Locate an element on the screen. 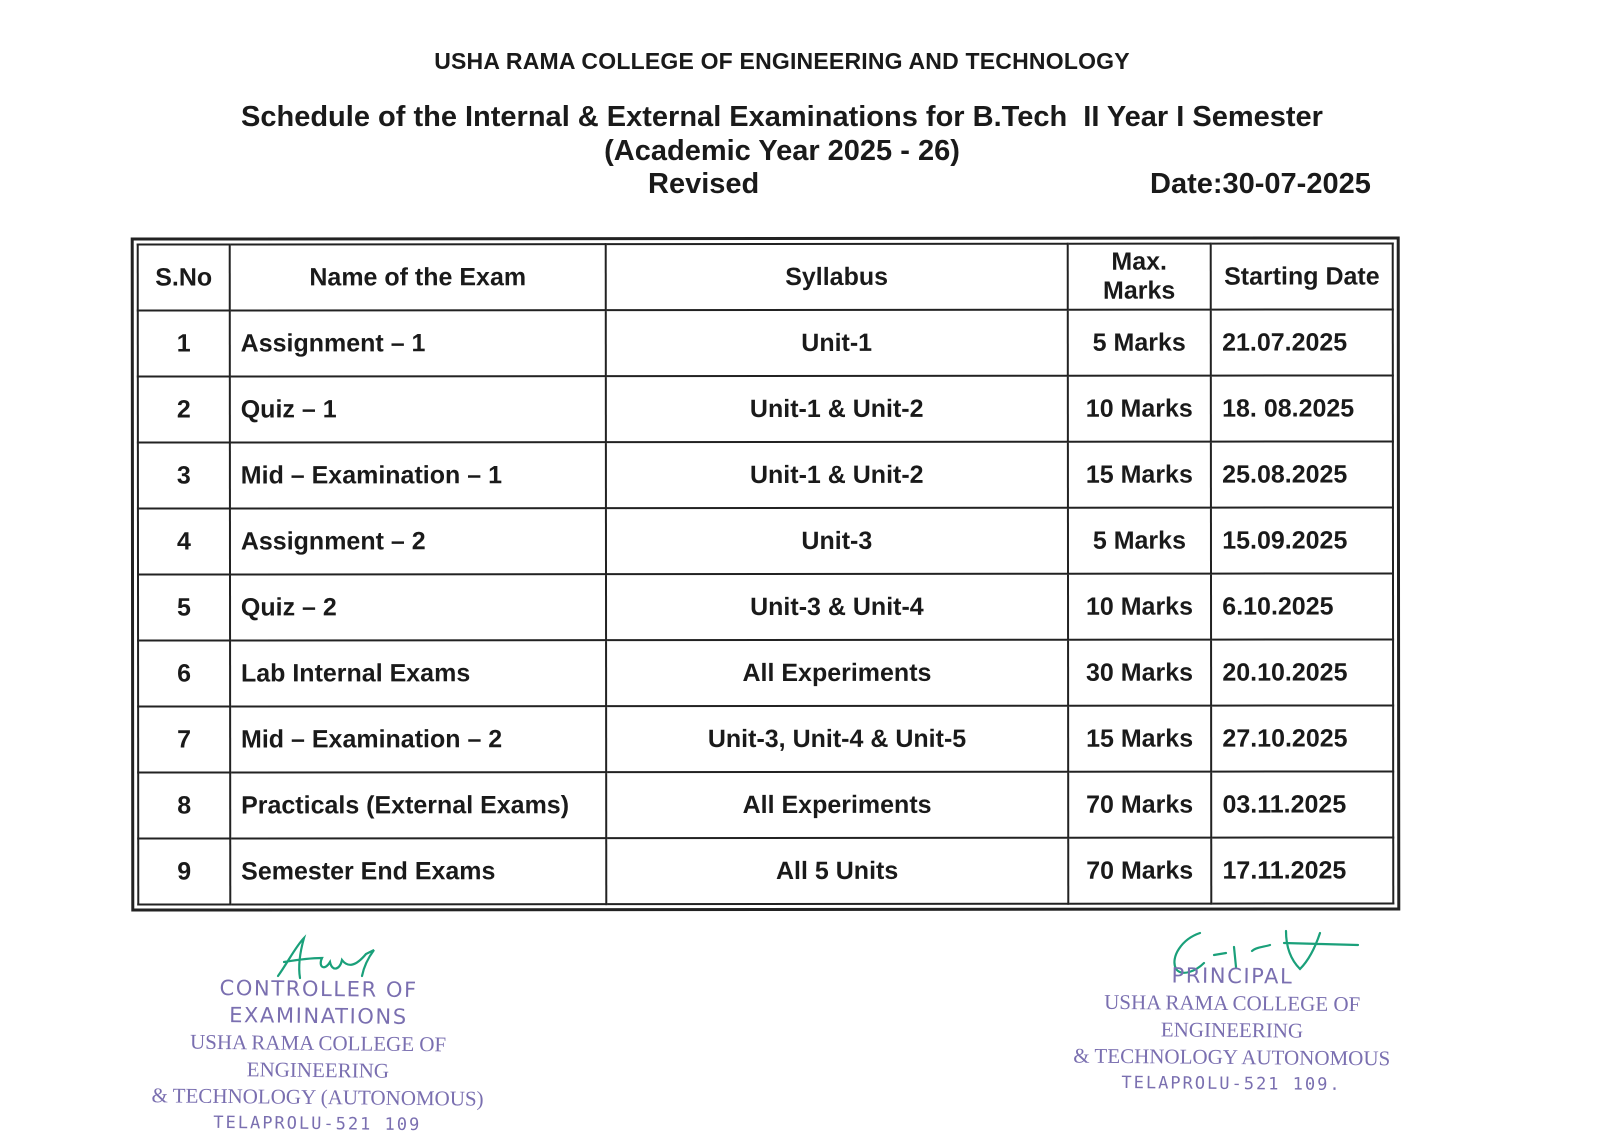 The height and width of the screenshot is (1140, 1600). cell-starting-date: 18. 08.2025 is located at coordinates (1302, 408).